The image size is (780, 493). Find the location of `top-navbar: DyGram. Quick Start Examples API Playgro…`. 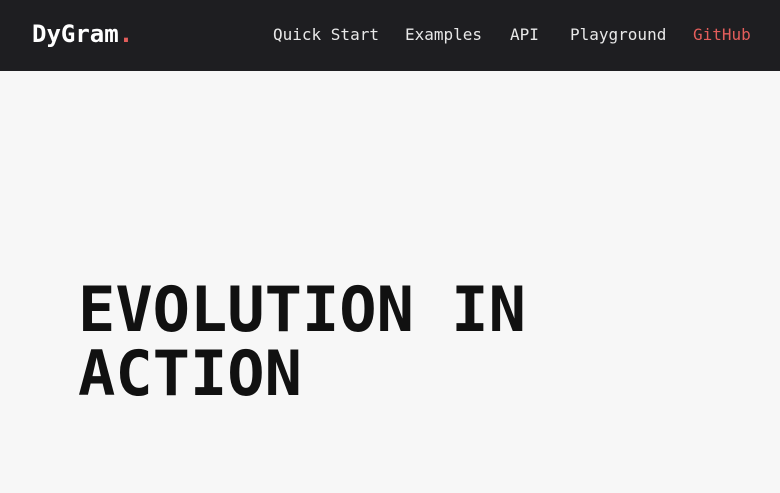

top-navbar: DyGram. Quick Start Examples API Playgro… is located at coordinates (390, 35).